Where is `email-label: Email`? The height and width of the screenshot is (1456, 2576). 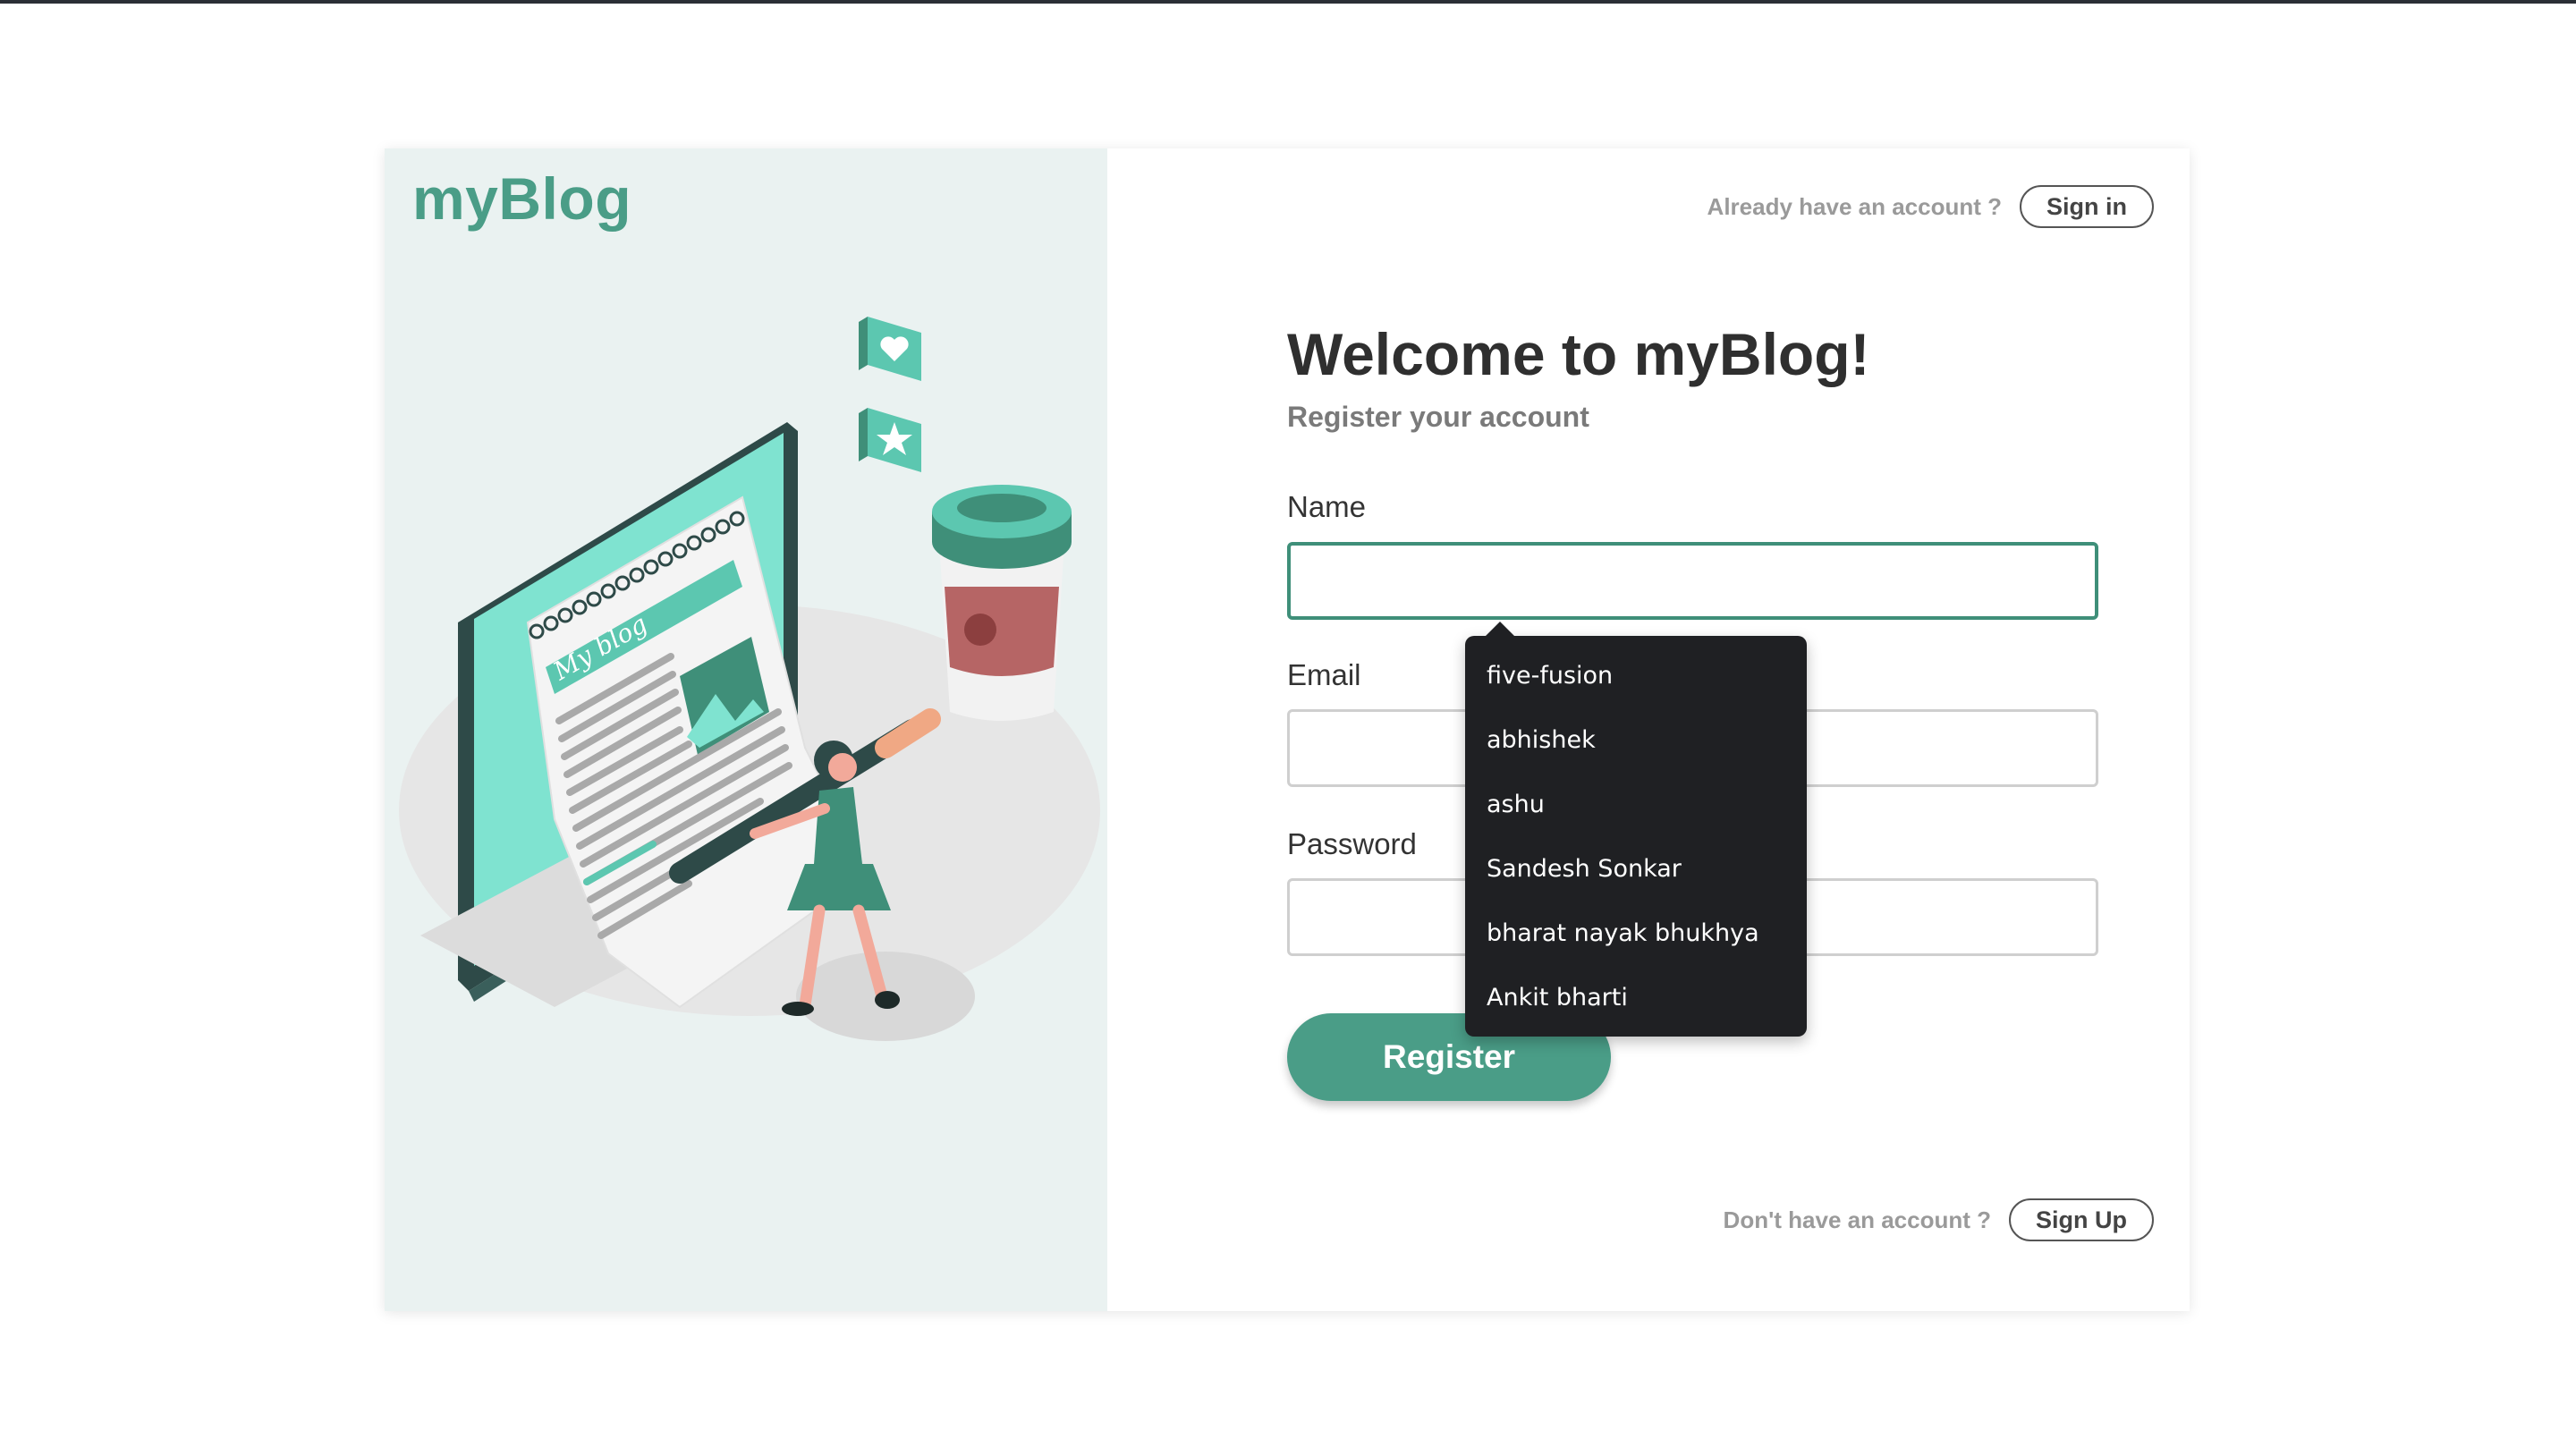
email-label: Email is located at coordinates (1324, 674).